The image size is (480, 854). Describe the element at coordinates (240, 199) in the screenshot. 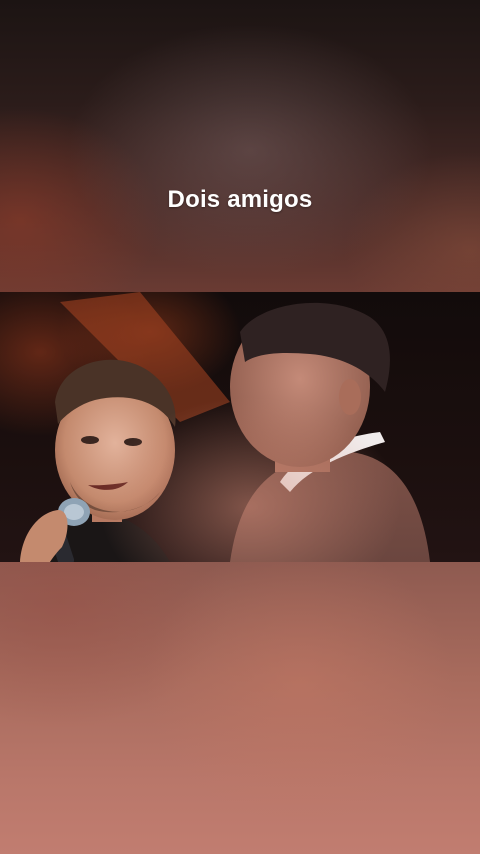

I see `story-caption: Dois amigos` at that location.